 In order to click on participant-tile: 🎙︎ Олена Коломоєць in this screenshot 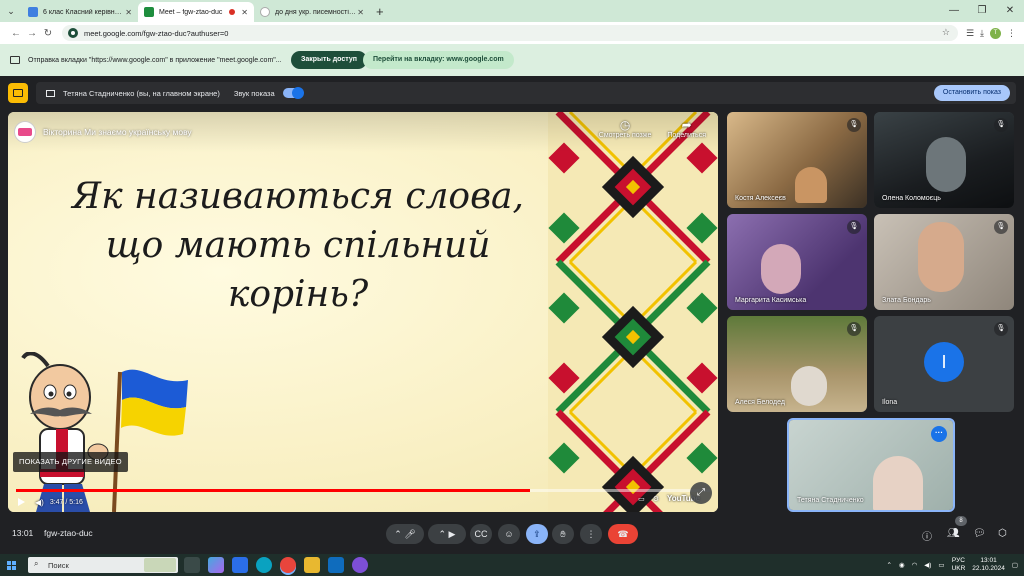, I will do `click(944, 160)`.